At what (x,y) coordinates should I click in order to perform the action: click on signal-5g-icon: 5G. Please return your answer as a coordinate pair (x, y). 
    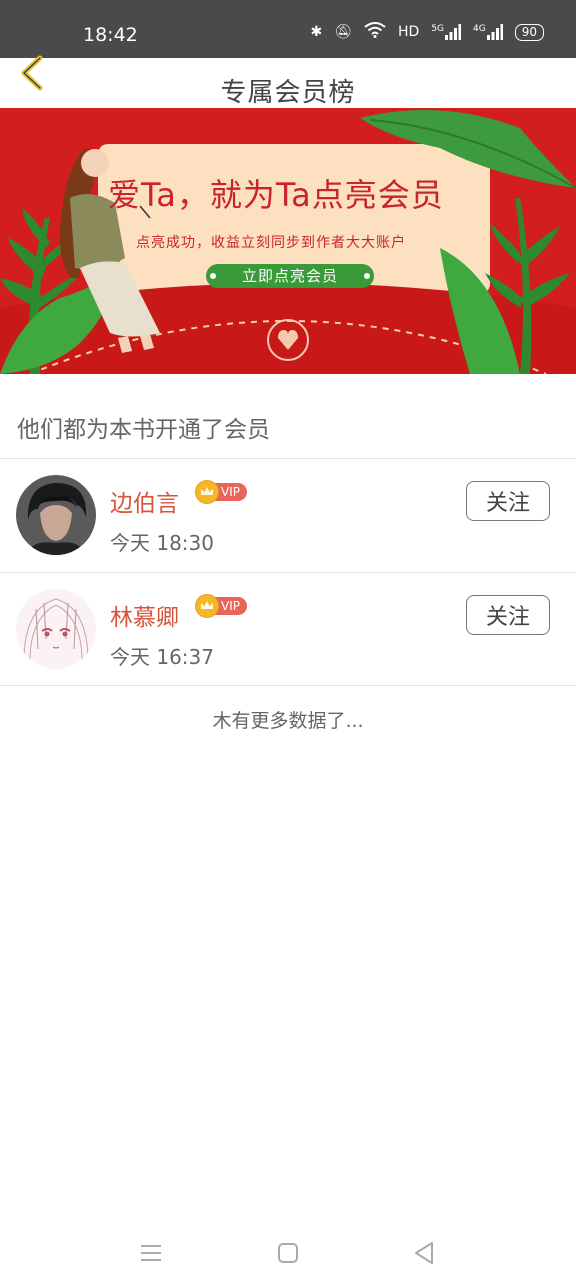
    Looking at the image, I should click on (446, 32).